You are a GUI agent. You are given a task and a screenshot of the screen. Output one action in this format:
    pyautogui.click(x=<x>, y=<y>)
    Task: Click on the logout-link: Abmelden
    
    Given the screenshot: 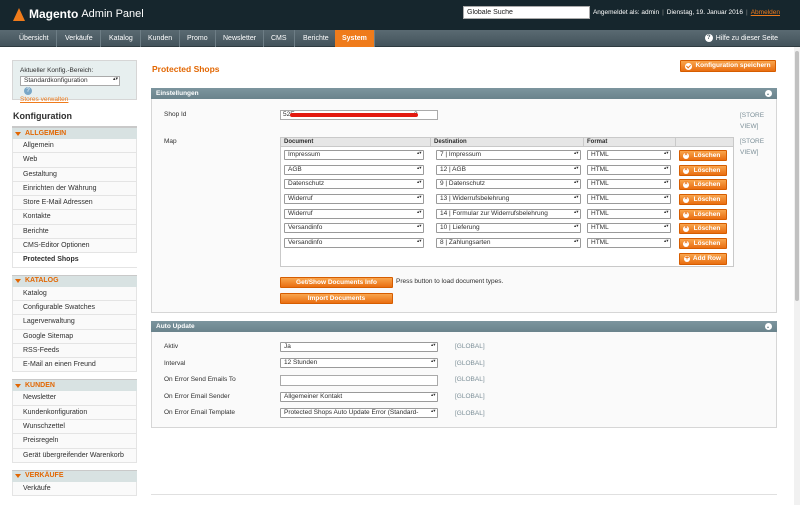 What is the action you would take?
    pyautogui.click(x=765, y=12)
    